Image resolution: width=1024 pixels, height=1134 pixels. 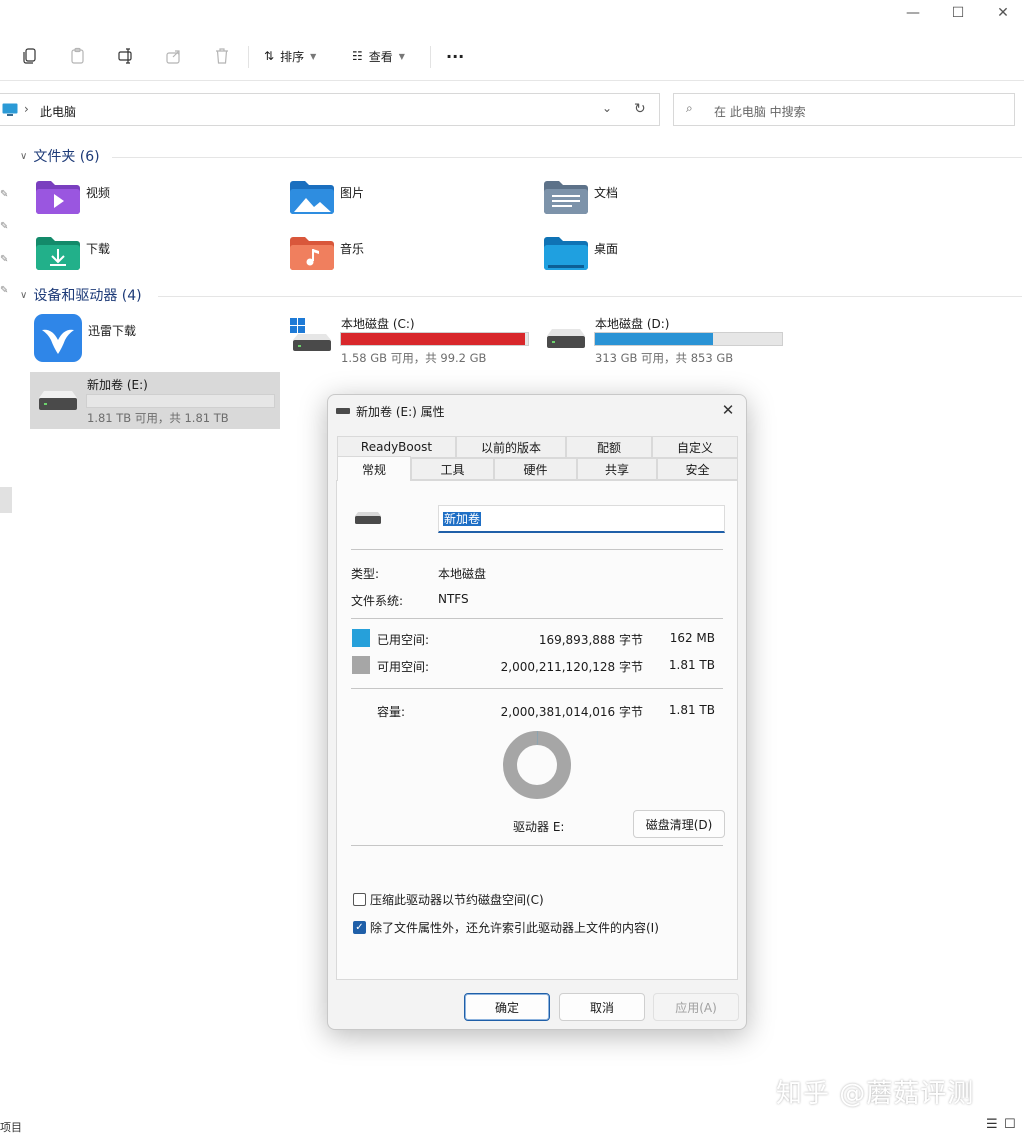 What do you see at coordinates (117, 385) in the screenshot?
I see `drive-name: 新加卷 (E:)` at bounding box center [117, 385].